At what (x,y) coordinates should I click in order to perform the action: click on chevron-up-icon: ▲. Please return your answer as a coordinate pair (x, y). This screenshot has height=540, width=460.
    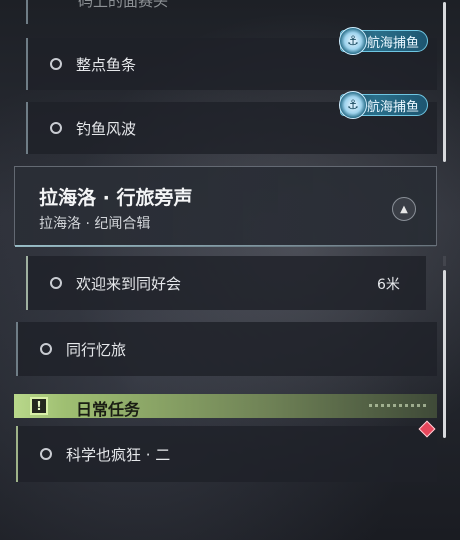
    Looking at the image, I should click on (404, 209).